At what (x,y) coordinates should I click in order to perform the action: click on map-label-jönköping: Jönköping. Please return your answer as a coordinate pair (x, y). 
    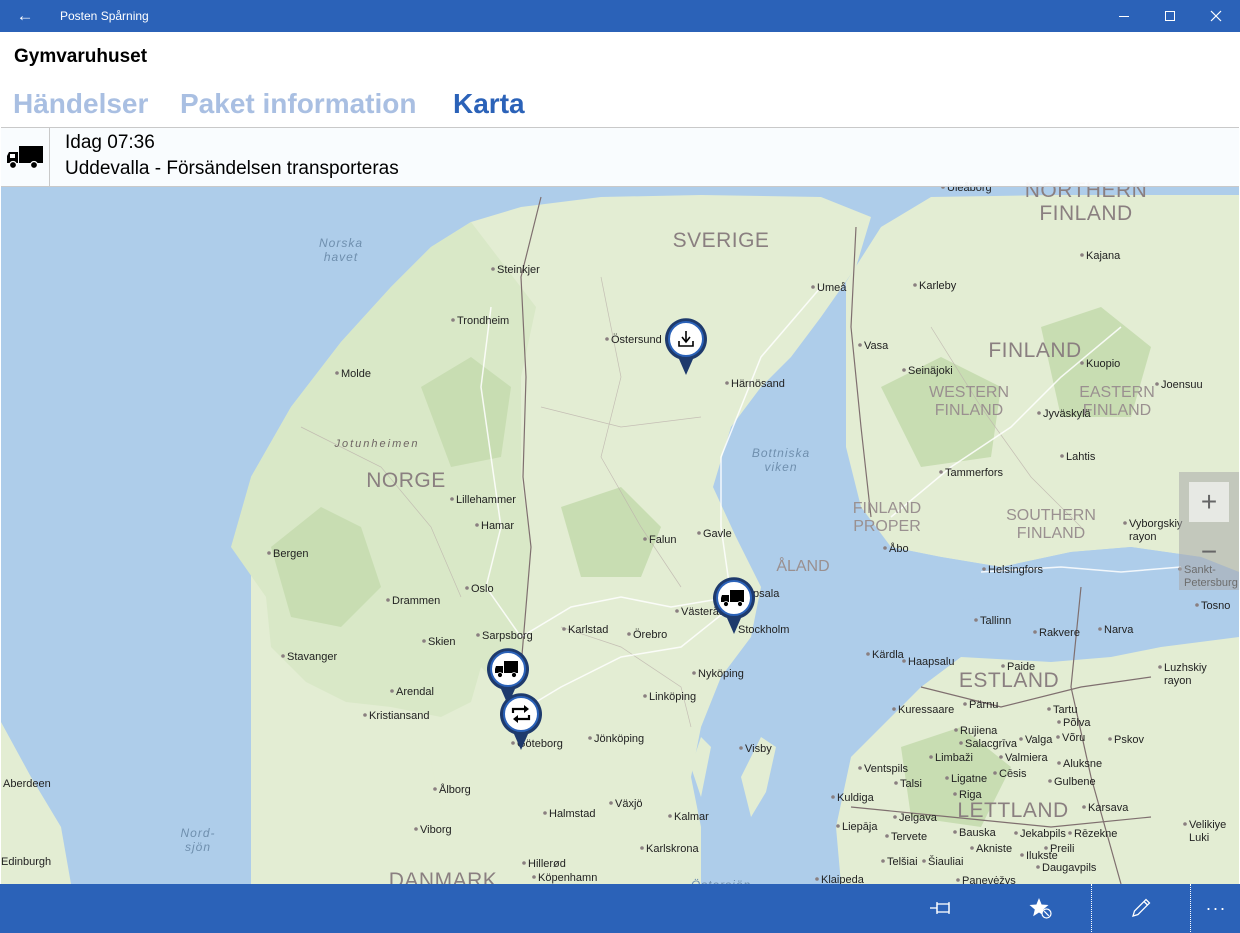
    Looking at the image, I should click on (619, 739).